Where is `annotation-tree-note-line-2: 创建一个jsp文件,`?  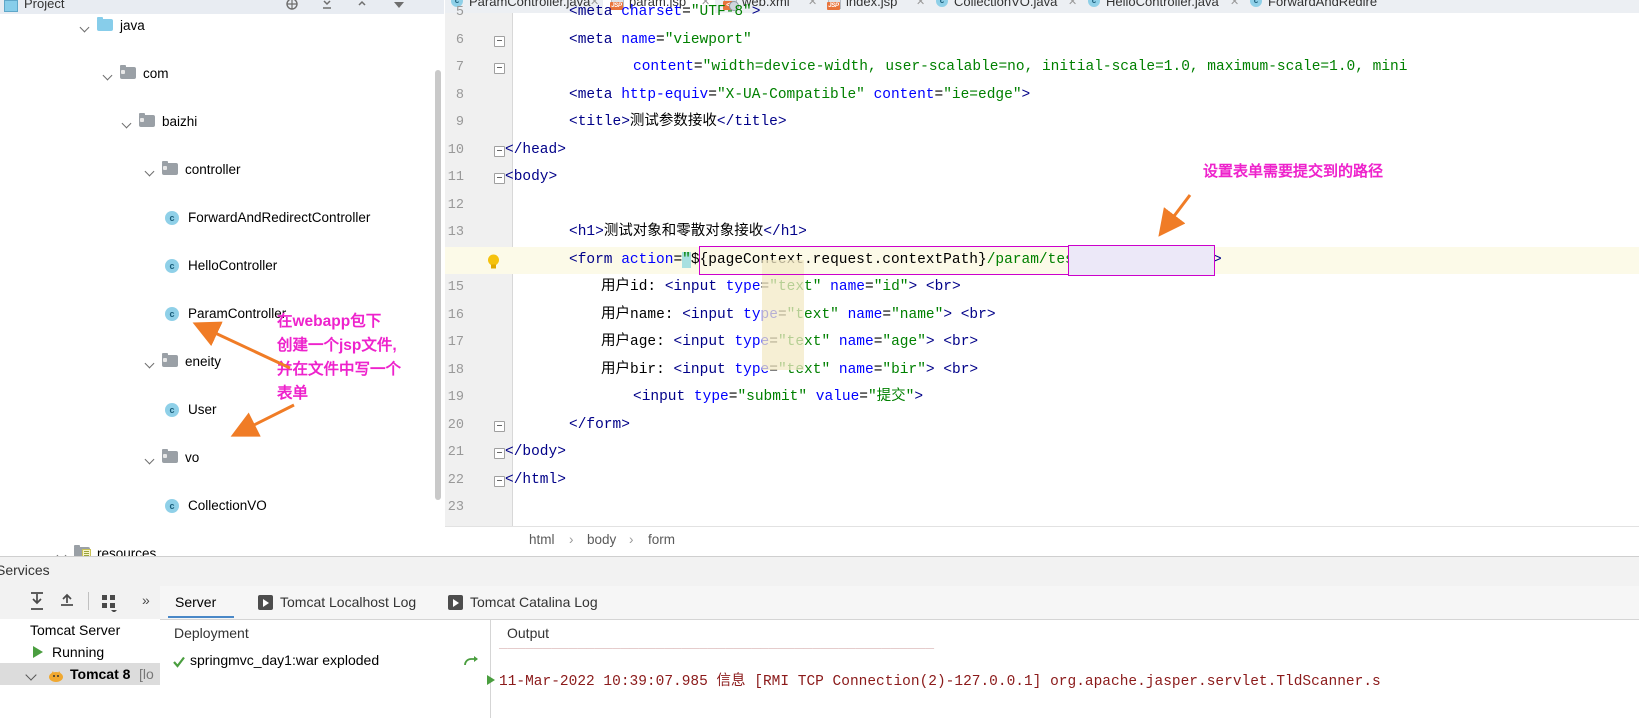
annotation-tree-note-line-2: 创建一个jsp文件, is located at coordinates (337, 345).